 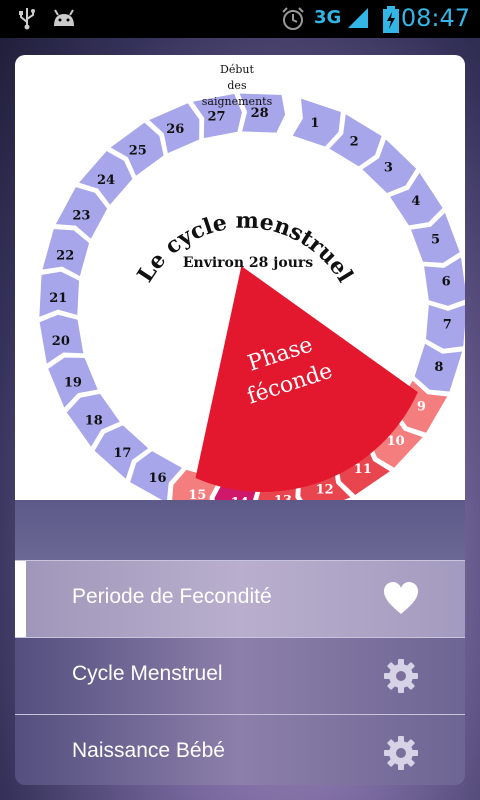 I want to click on day-number-label: 12, so click(x=325, y=489).